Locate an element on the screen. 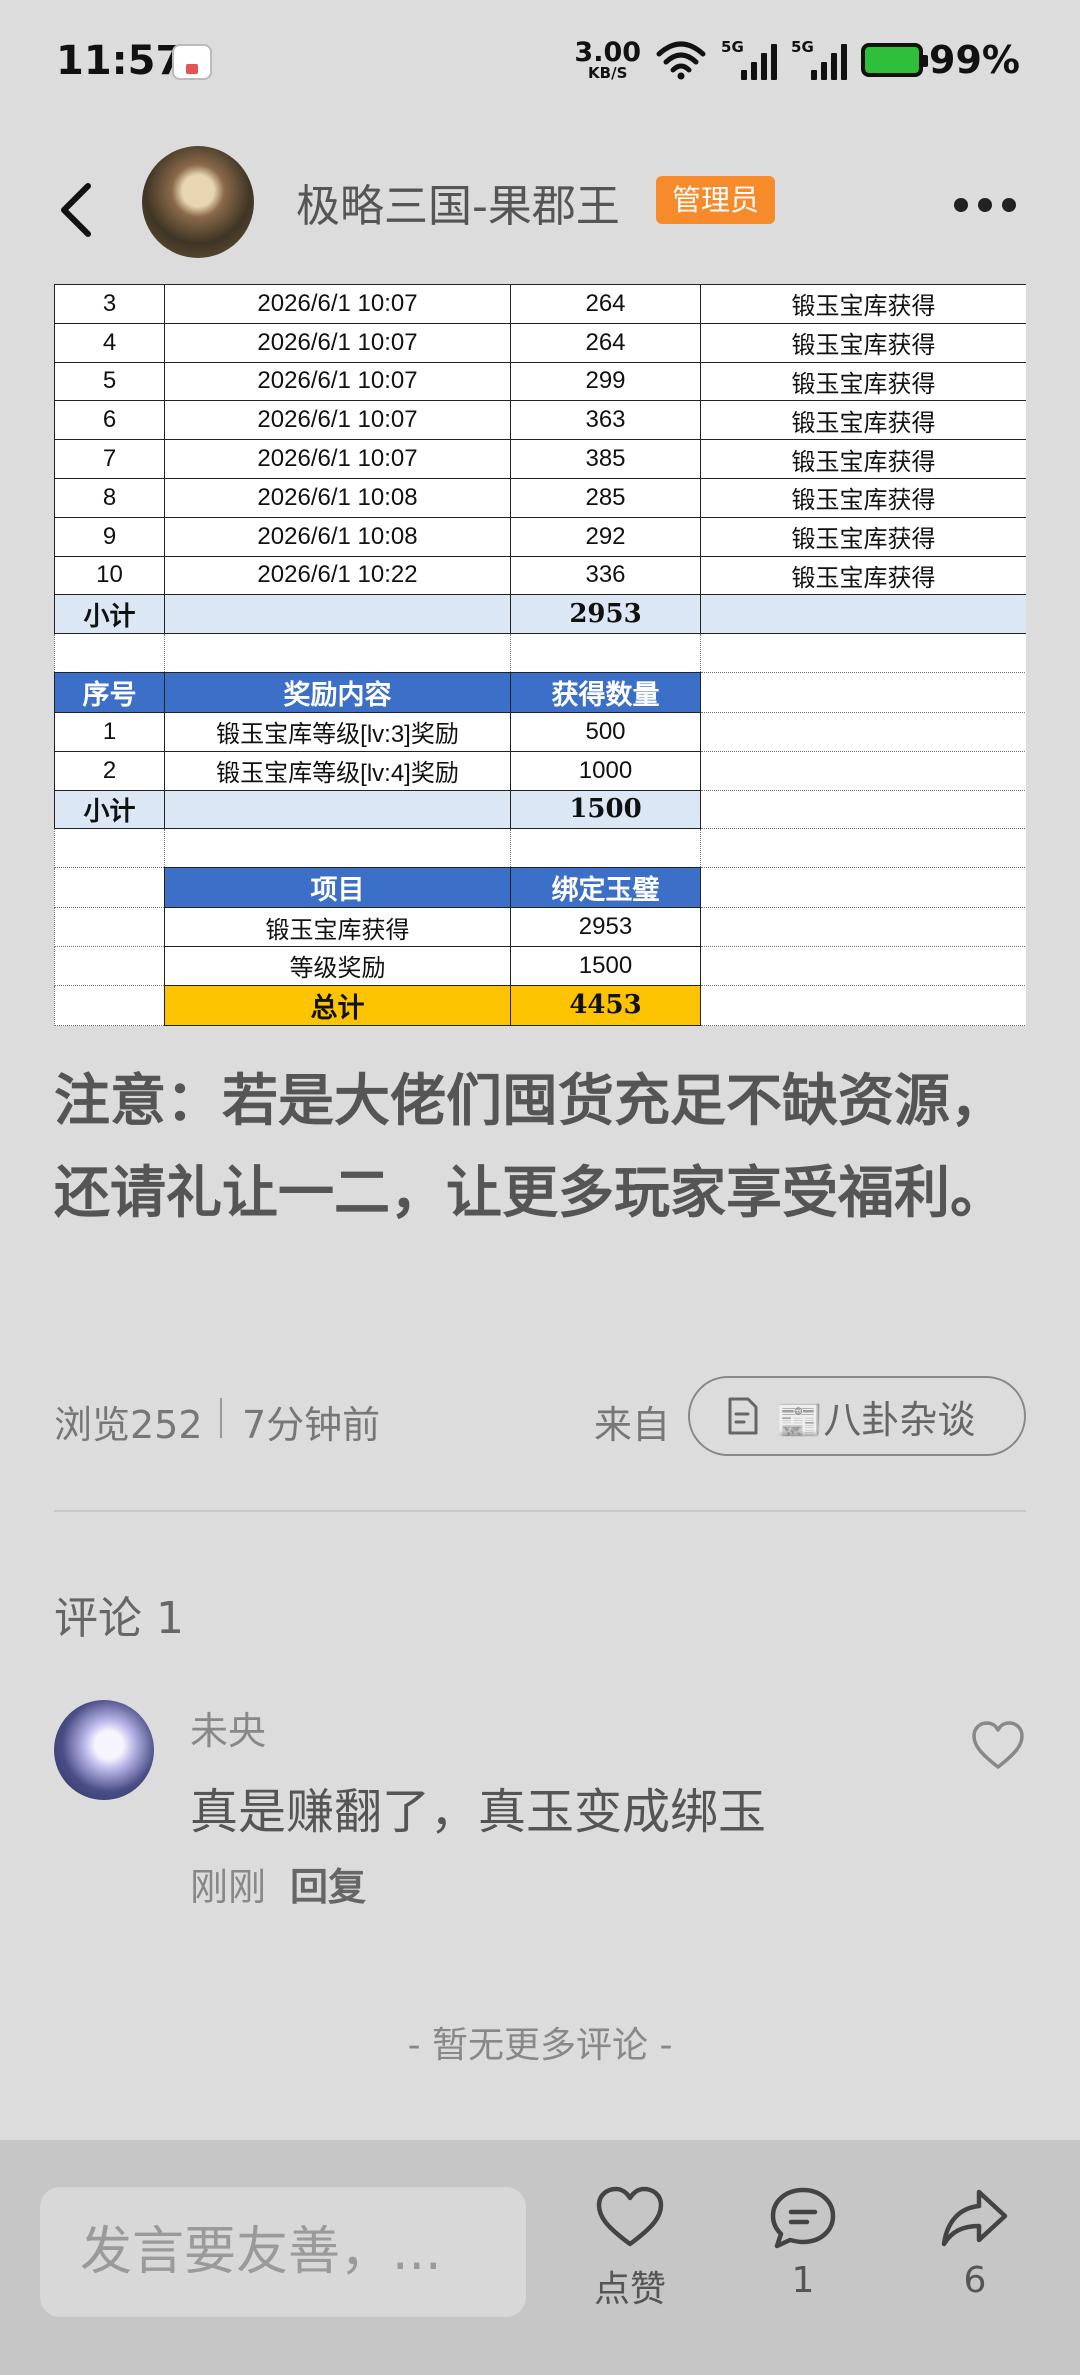  reward-header-row: 序号 奖励内容 获得数量 is located at coordinates (540, 692).